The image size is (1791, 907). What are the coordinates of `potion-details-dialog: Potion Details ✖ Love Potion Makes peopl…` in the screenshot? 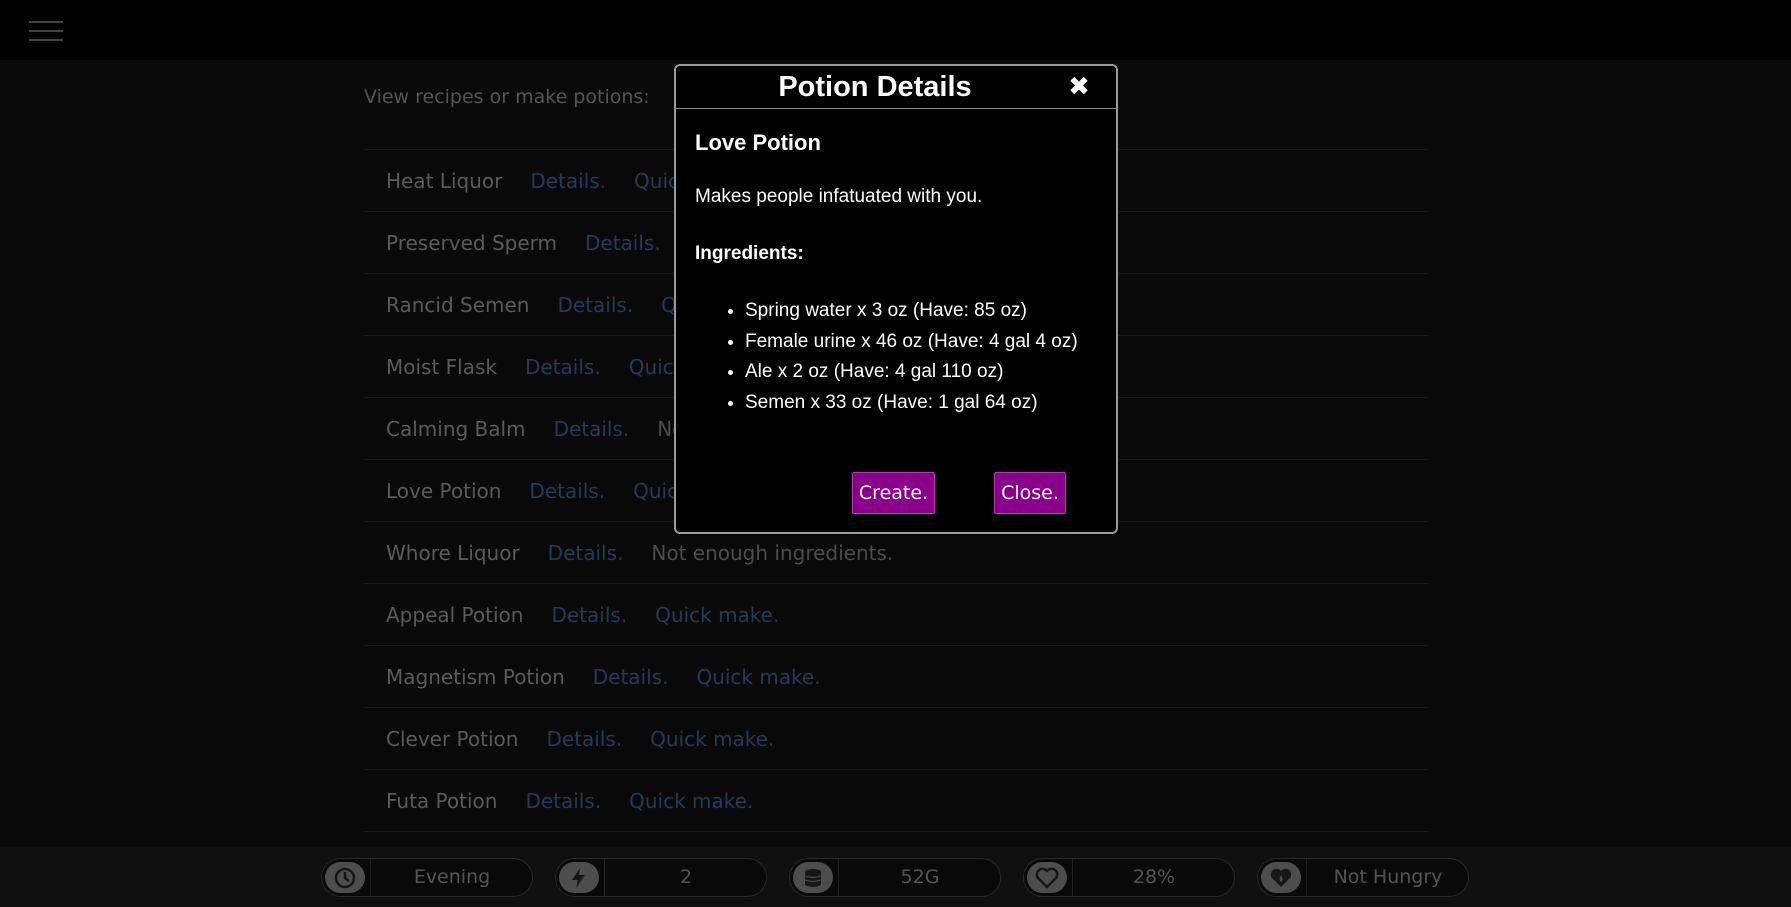 It's located at (896, 299).